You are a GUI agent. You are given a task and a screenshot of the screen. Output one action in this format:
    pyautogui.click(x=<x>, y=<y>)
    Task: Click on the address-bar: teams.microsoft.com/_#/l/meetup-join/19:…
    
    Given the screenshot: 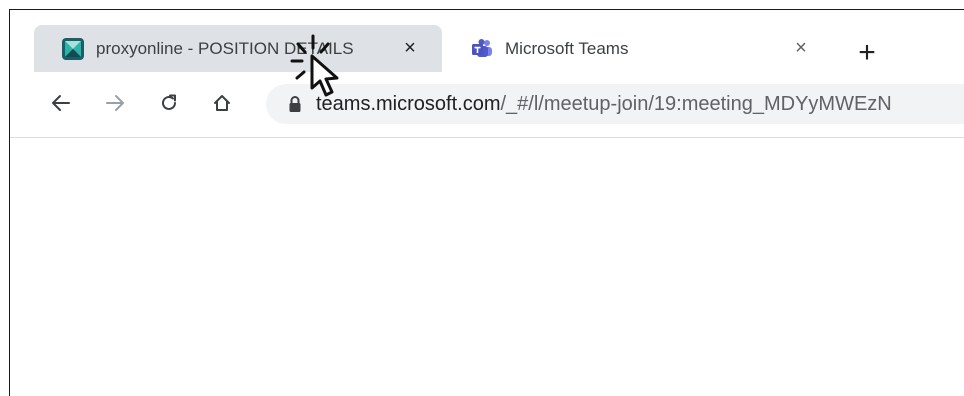 What is the action you would take?
    pyautogui.click(x=615, y=104)
    